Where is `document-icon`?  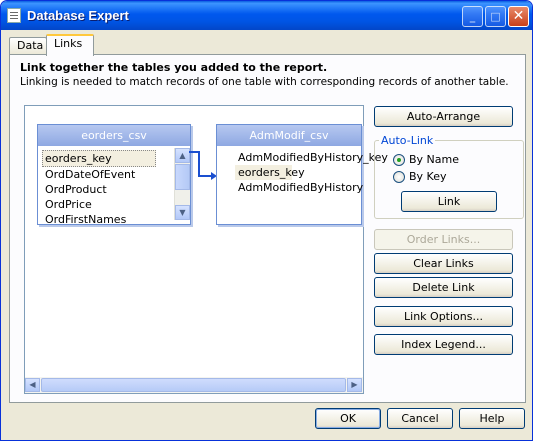
document-icon is located at coordinates (14, 15).